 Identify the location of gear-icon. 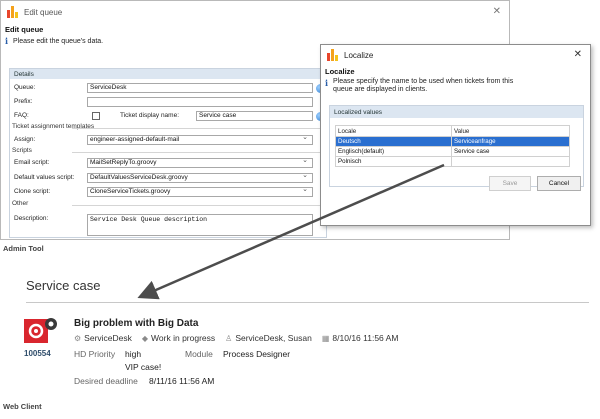
(40, 330).